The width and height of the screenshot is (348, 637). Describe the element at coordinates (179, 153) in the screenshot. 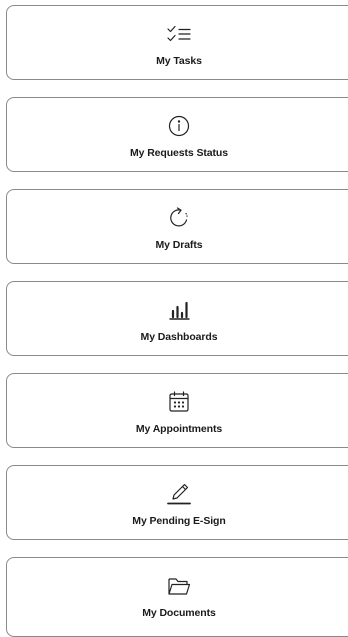

I see `card-label: My Requests Status` at that location.